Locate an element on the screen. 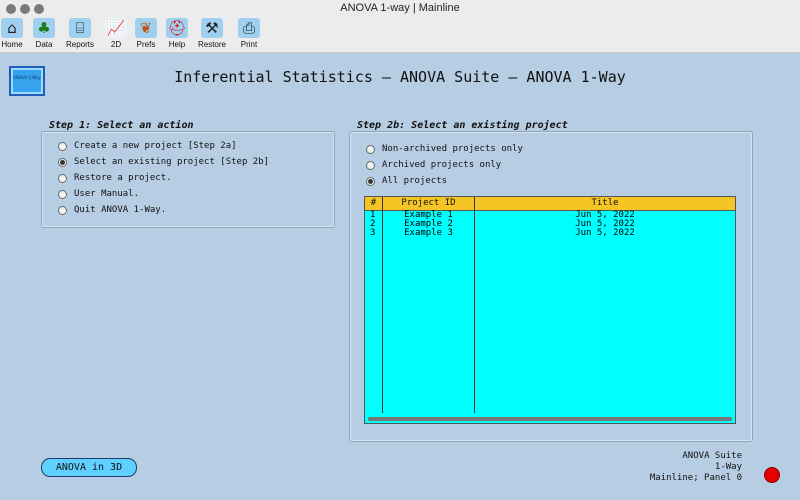  filter-label: Archived projects only is located at coordinates (442, 165).